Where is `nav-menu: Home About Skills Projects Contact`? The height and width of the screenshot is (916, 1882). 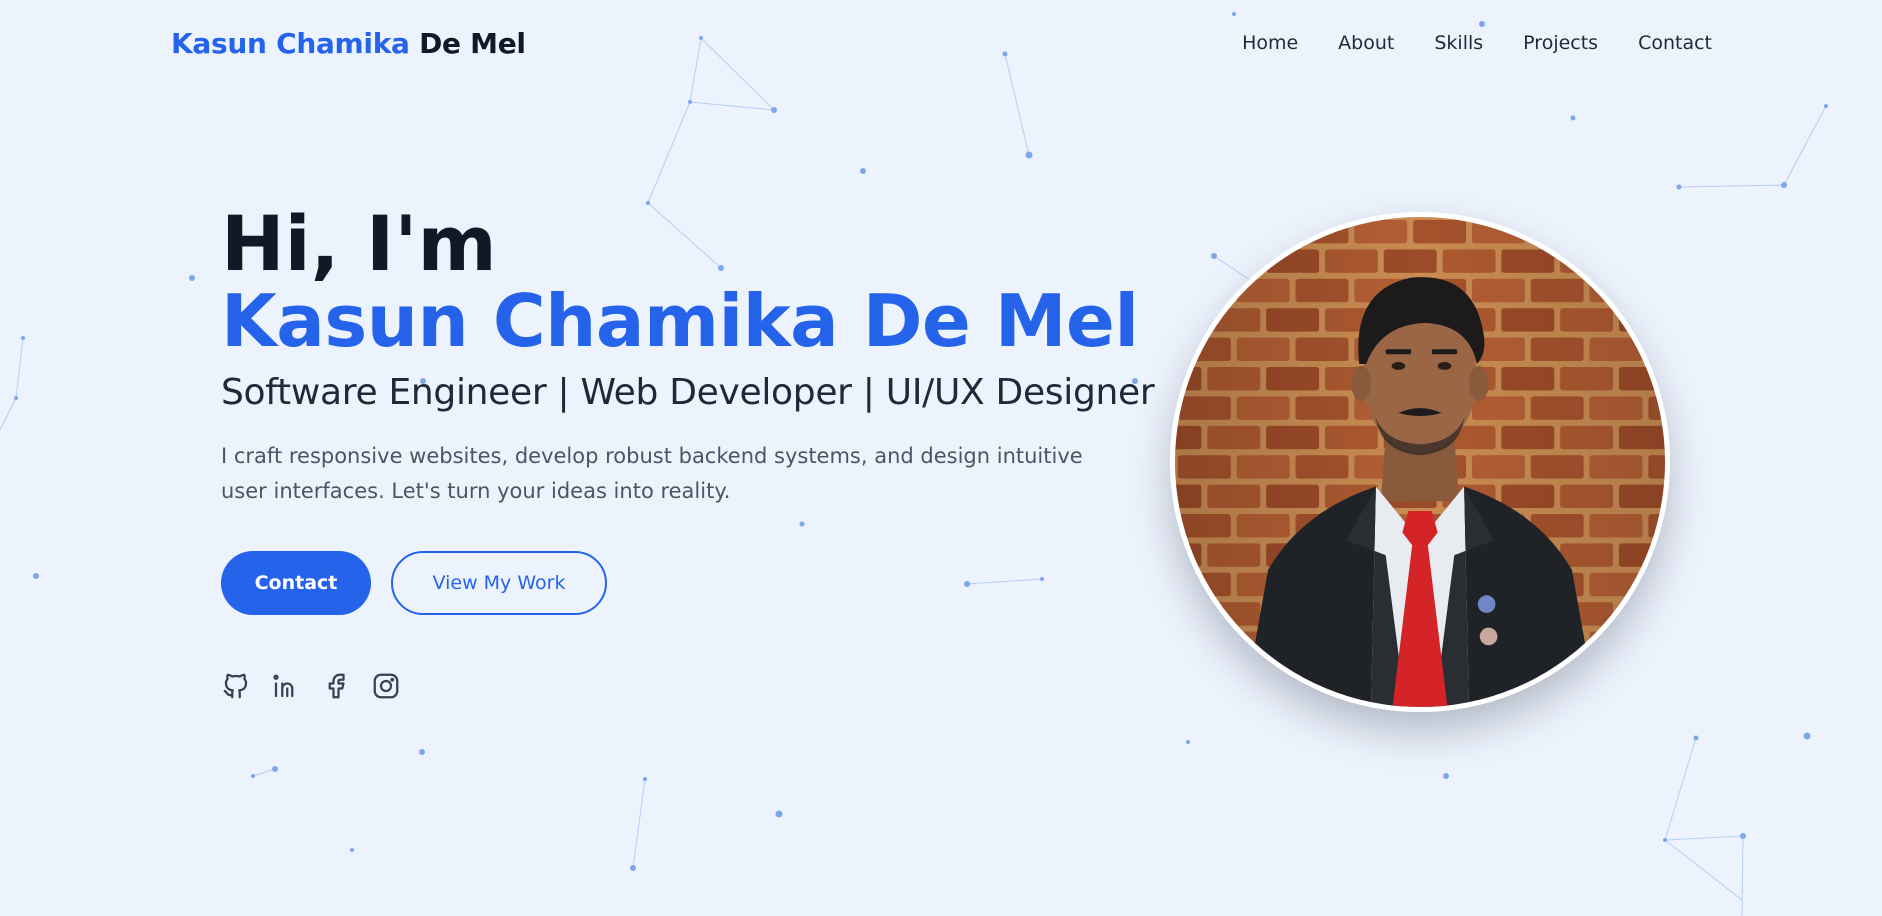
nav-menu: Home About Skills Projects Contact is located at coordinates (1477, 43).